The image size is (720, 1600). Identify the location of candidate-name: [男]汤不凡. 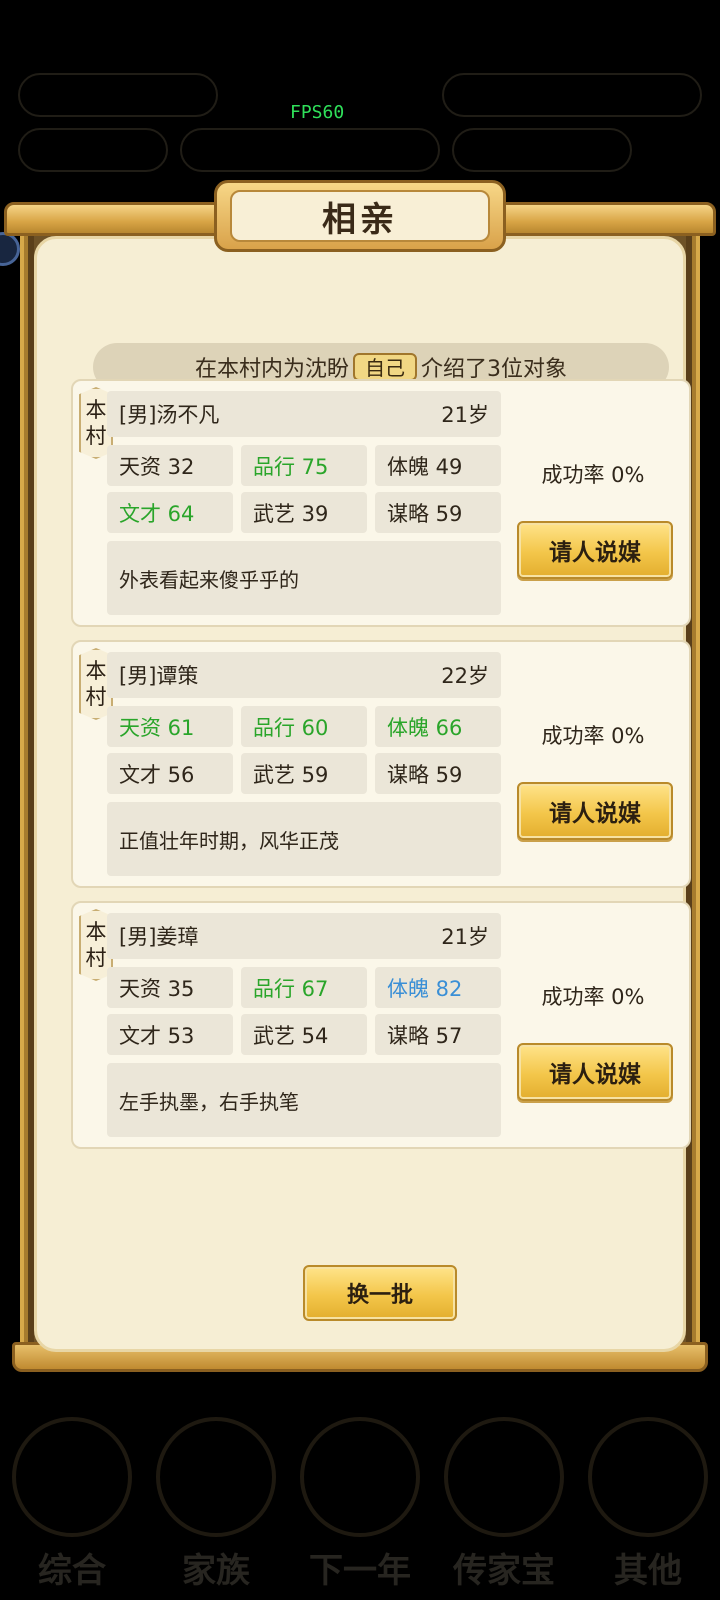
(169, 415).